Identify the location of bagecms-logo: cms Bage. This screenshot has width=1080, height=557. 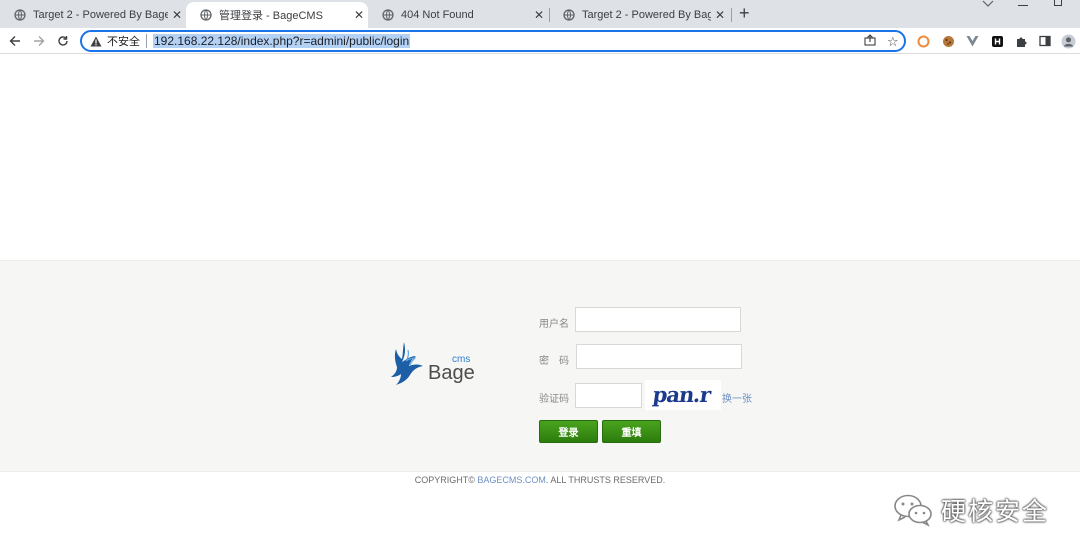
(435, 365).